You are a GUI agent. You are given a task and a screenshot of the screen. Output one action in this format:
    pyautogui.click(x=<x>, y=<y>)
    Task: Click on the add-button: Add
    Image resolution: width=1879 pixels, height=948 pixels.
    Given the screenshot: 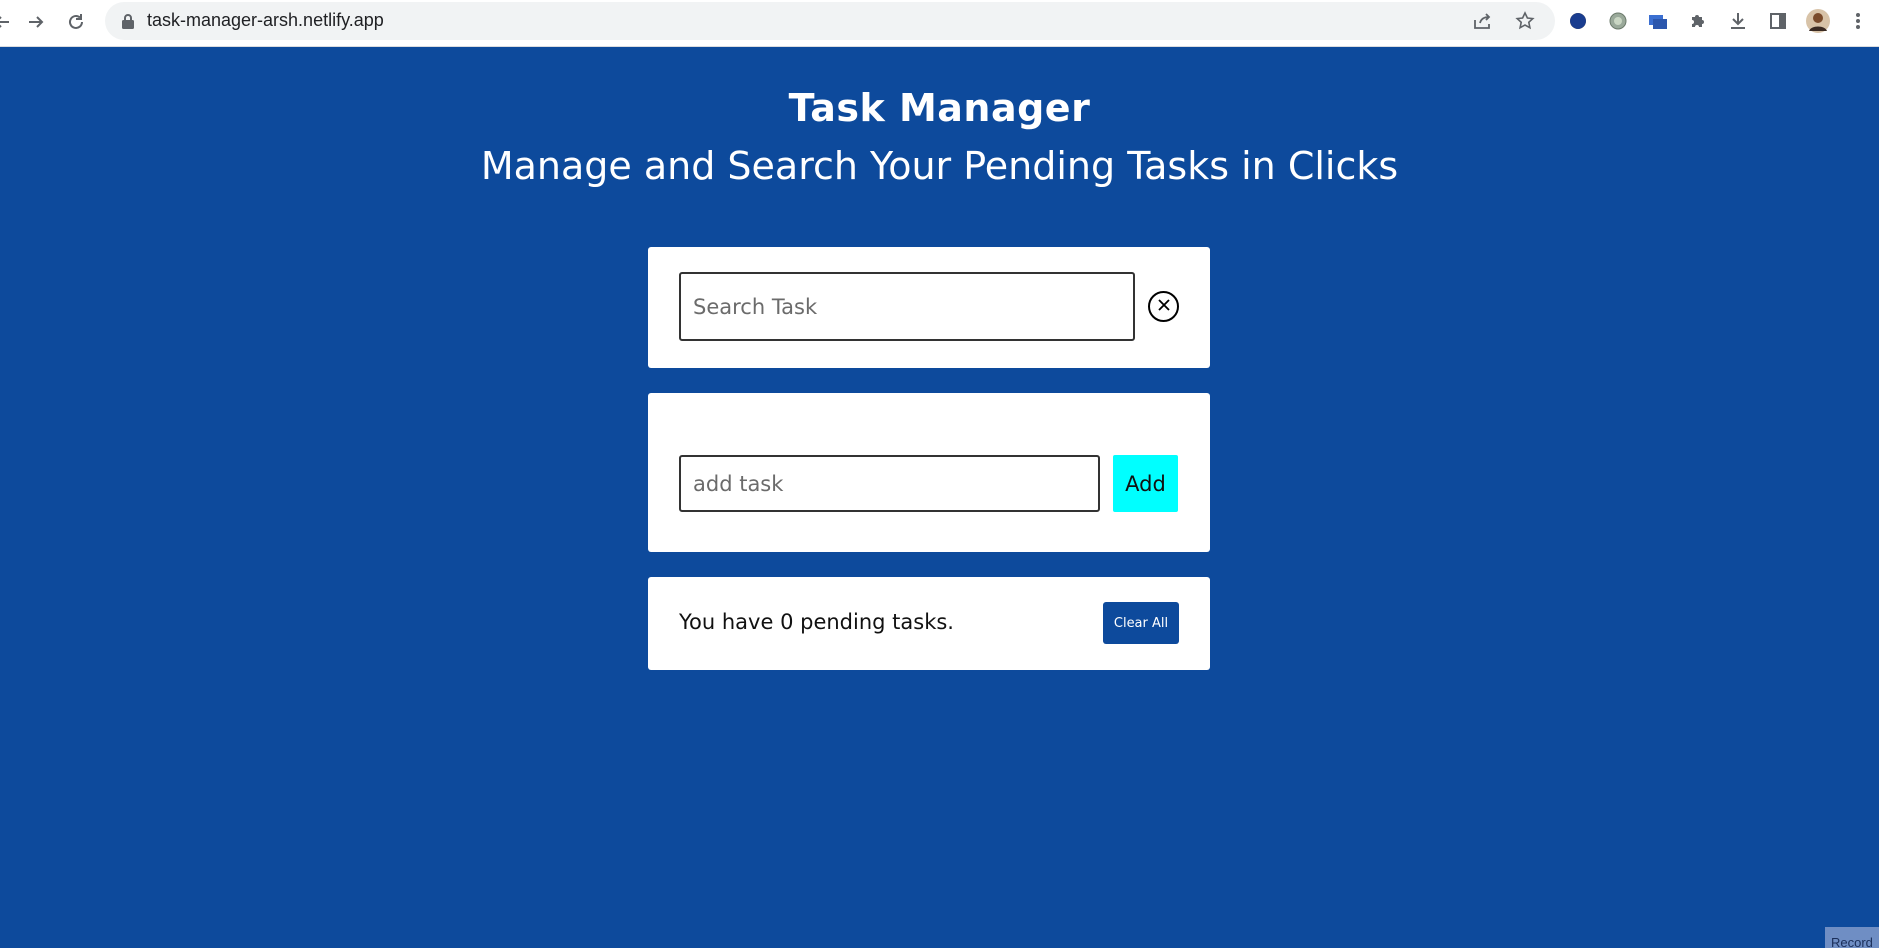 What is the action you would take?
    pyautogui.click(x=1145, y=483)
    